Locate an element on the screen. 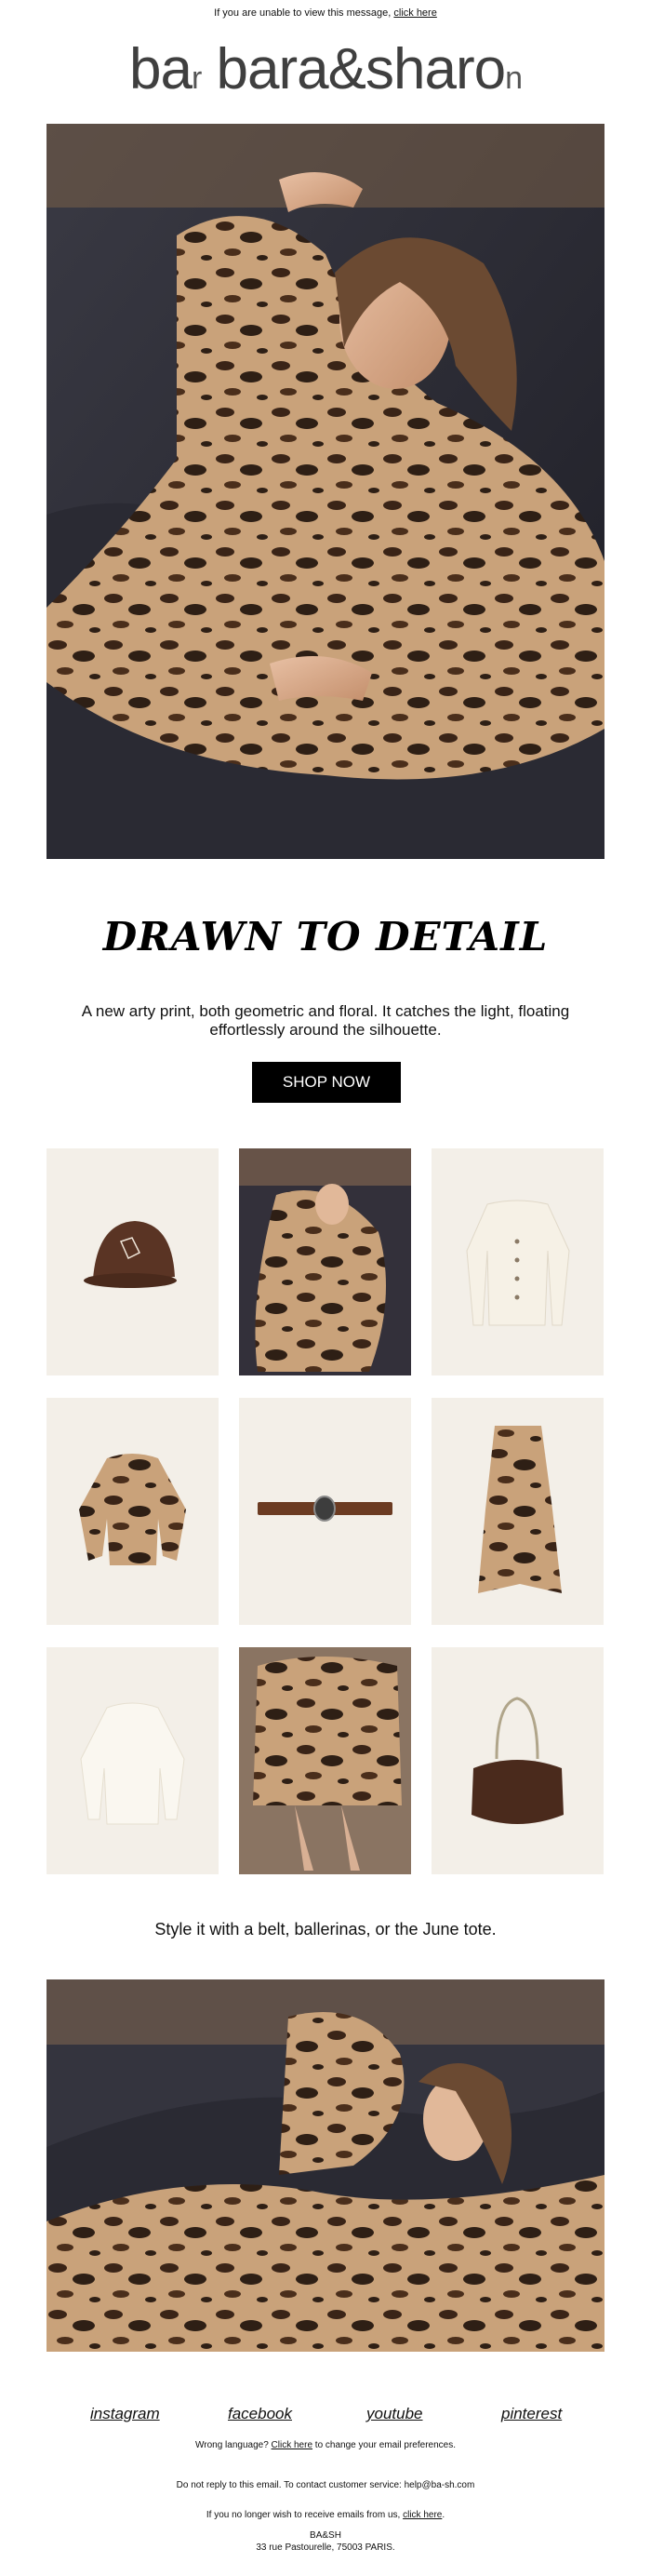  logo-wordmark: bara&sharo is located at coordinates (361, 69).